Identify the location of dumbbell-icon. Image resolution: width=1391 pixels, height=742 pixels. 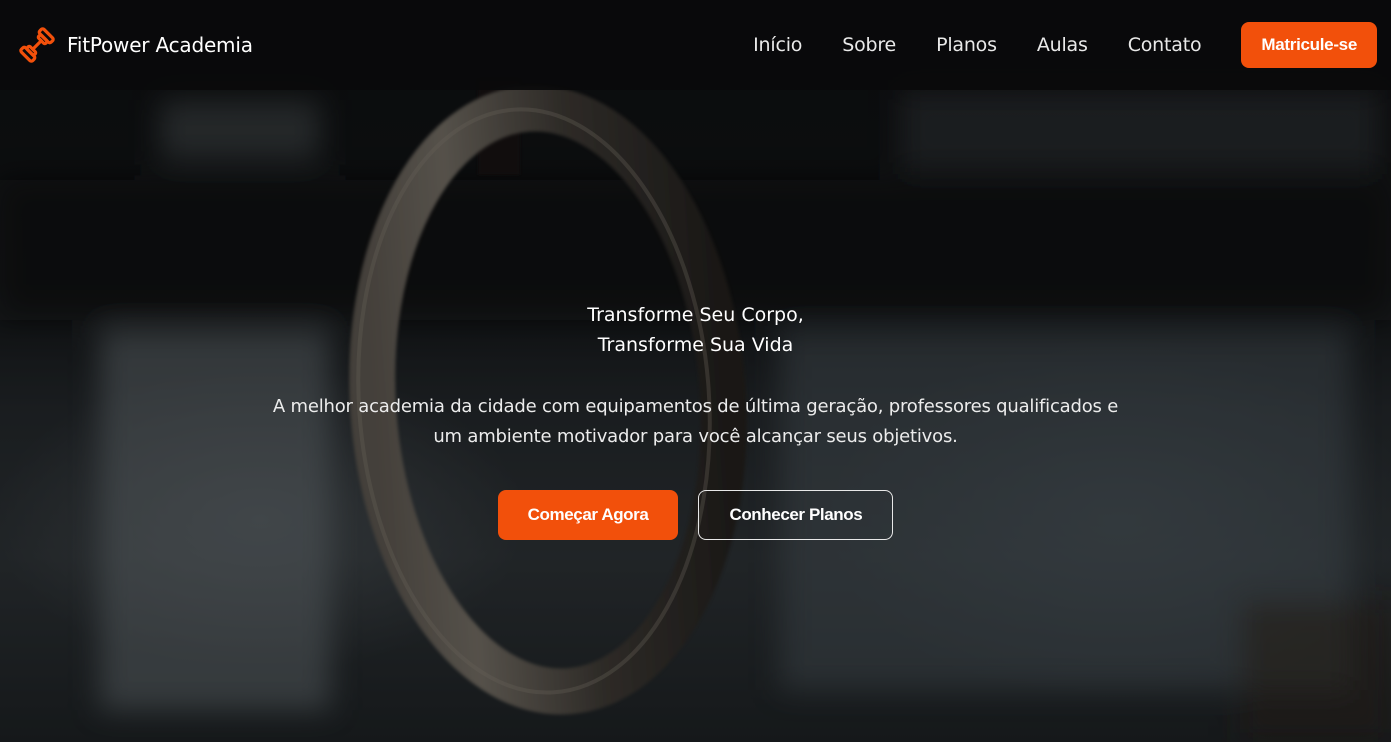
(37, 45).